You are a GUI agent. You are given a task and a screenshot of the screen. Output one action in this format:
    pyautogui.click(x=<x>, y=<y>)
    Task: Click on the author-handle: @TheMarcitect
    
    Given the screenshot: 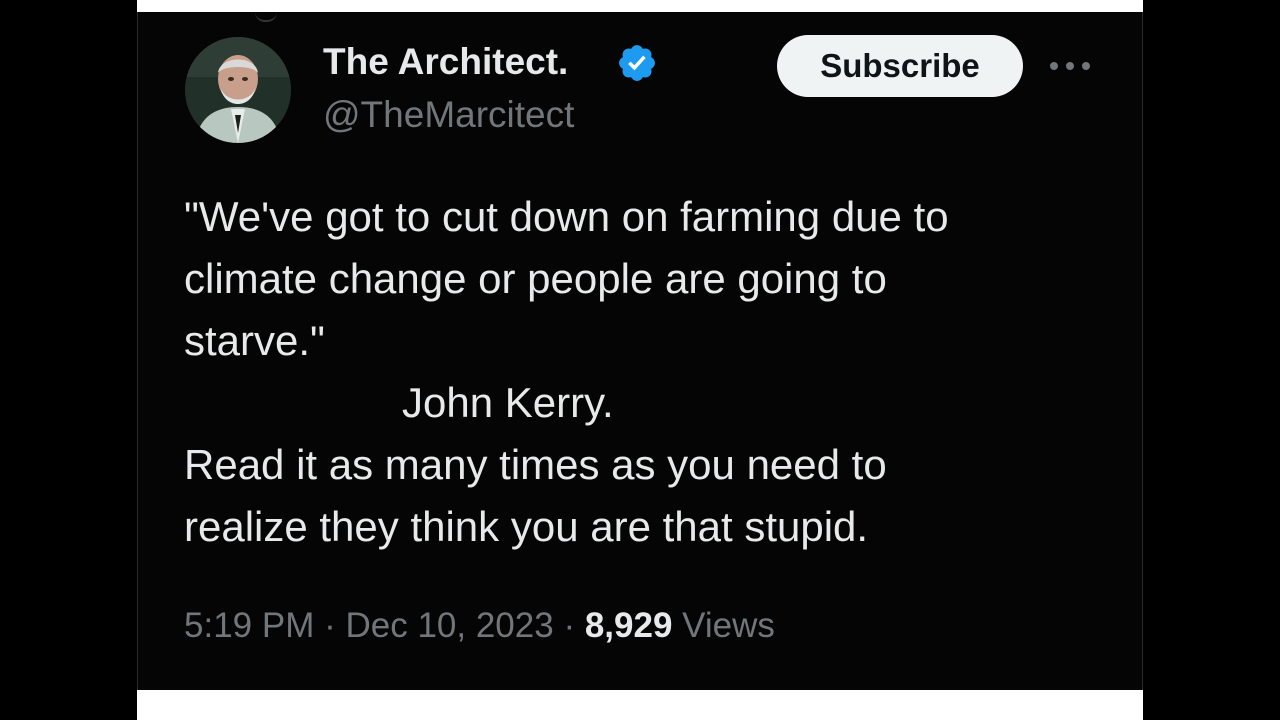 What is the action you would take?
    pyautogui.click(x=448, y=115)
    